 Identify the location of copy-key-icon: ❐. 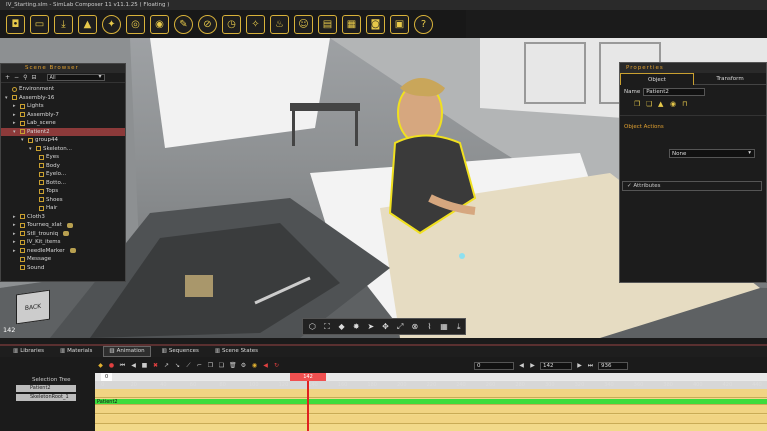
(210, 366).